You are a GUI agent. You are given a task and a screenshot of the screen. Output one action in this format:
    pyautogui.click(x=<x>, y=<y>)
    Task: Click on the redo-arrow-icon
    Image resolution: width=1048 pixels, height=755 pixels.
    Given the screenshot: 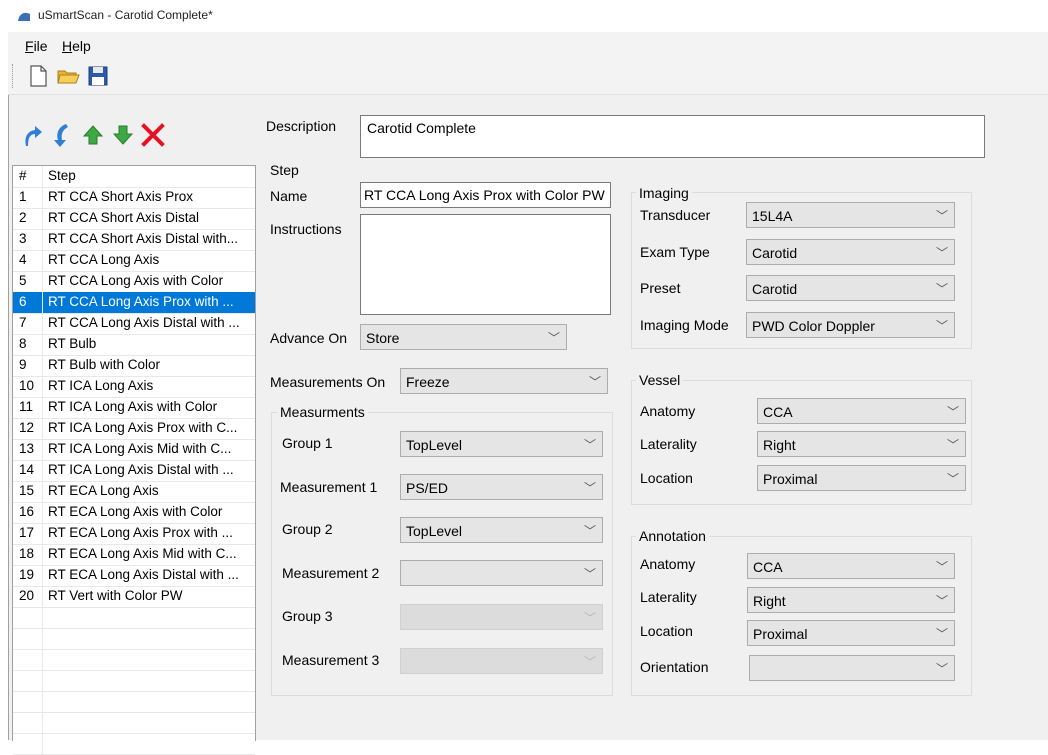 What is the action you would take?
    pyautogui.click(x=31, y=135)
    